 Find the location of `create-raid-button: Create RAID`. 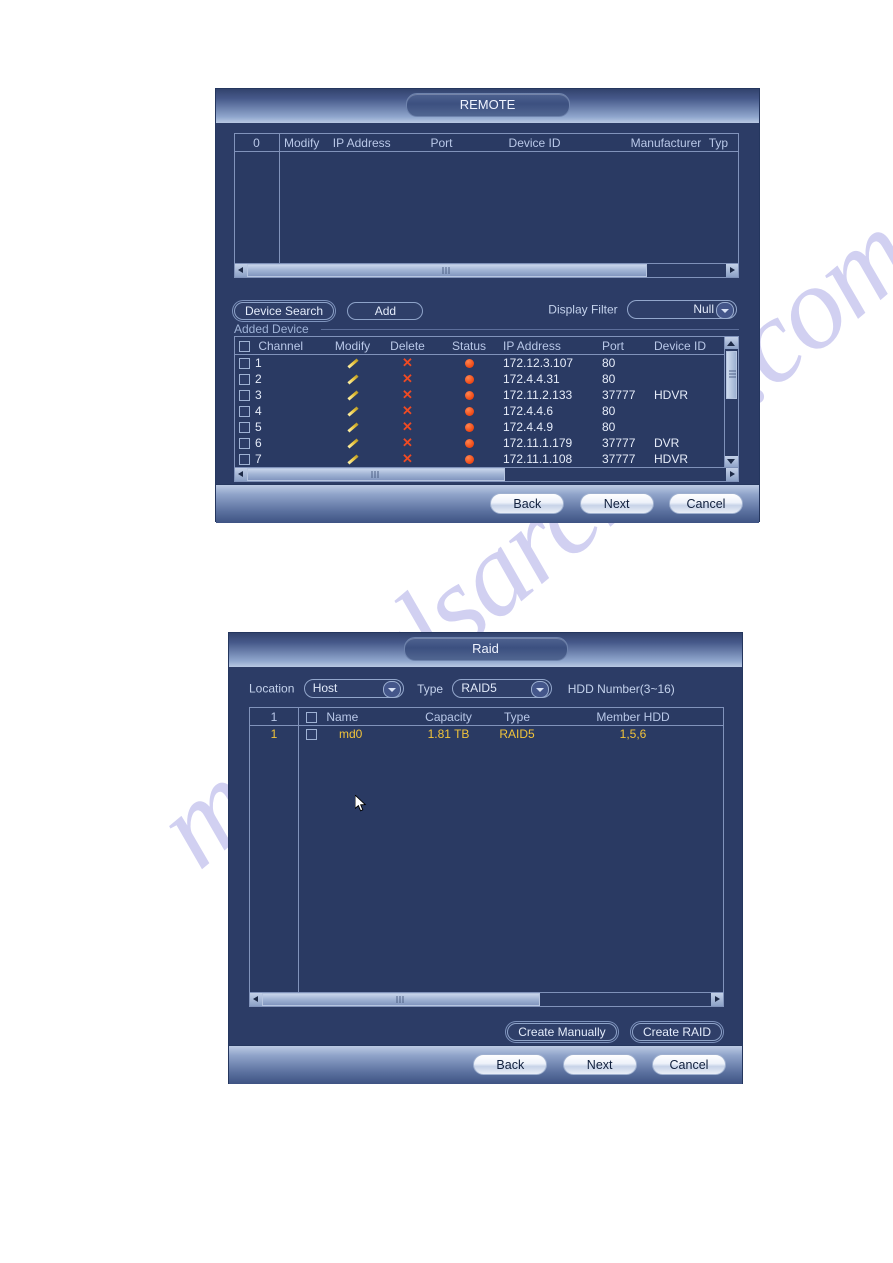

create-raid-button: Create RAID is located at coordinates (676, 1032).